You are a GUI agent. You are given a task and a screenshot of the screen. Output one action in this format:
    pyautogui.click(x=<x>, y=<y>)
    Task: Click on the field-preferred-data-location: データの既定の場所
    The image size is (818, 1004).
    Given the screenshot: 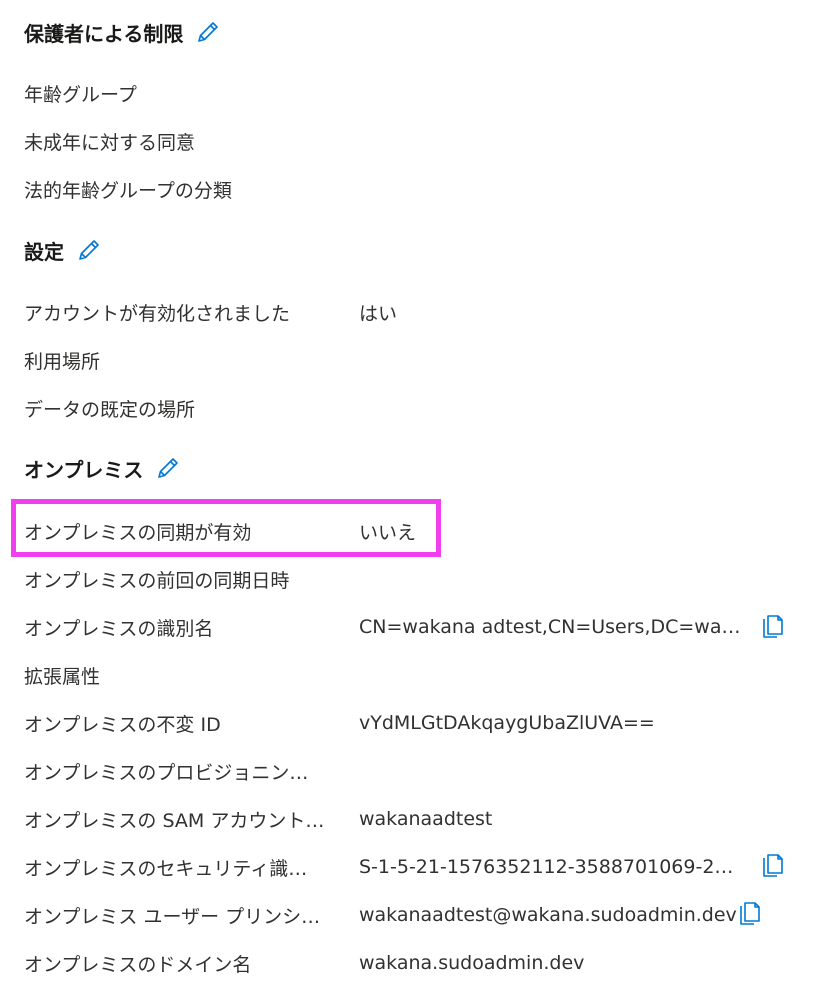 What is the action you would take?
    pyautogui.click(x=191, y=408)
    